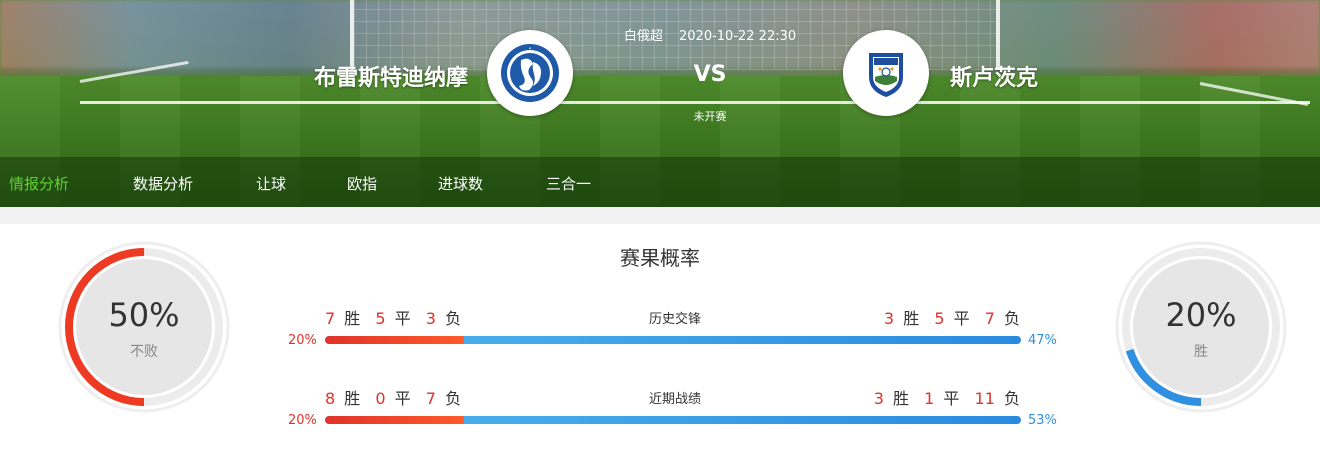  What do you see at coordinates (380, 398) in the screenshot?
I see `home-draws: 0` at bounding box center [380, 398].